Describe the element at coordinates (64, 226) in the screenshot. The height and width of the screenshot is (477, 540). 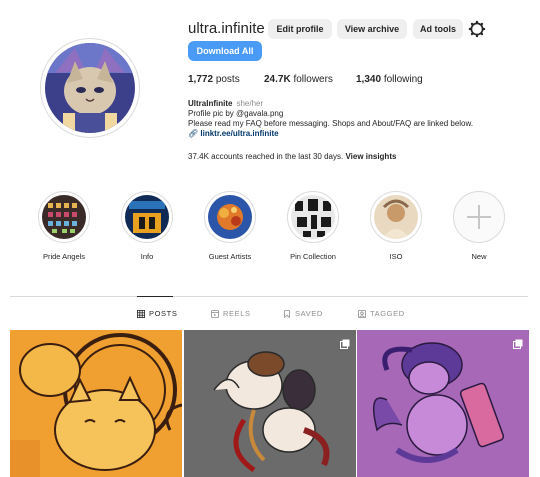
I see `highlight-pride-angels: Pride Angels` at that location.